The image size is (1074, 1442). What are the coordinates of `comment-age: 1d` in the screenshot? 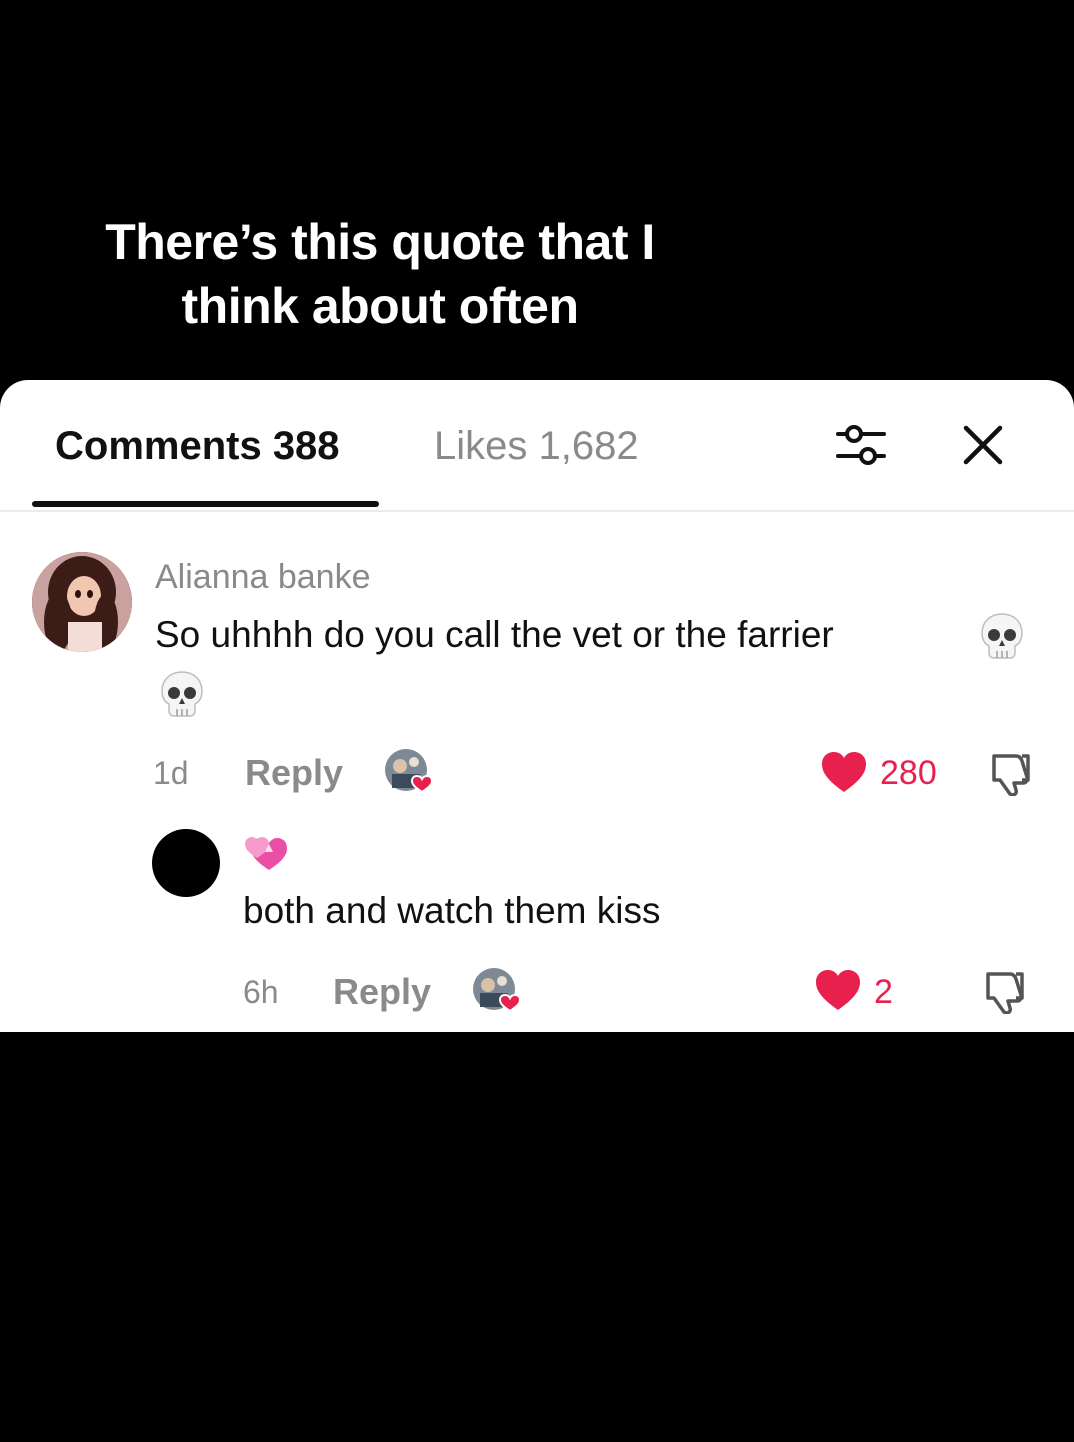 It's located at (171, 773).